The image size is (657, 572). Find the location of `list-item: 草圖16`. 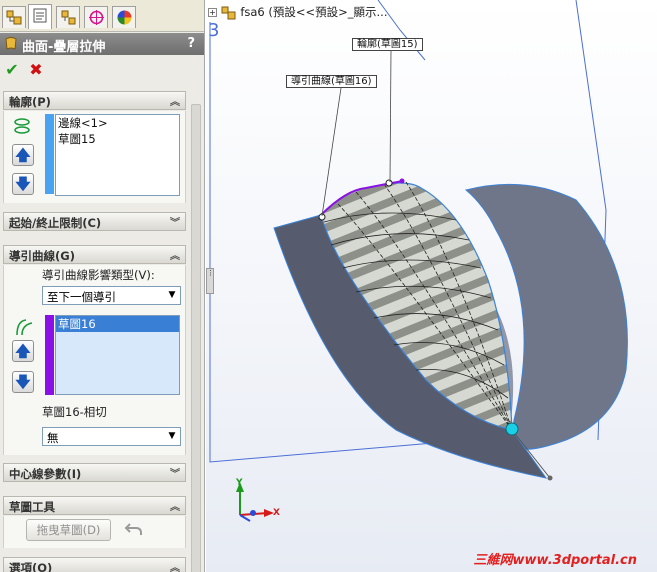

list-item: 草圖16 is located at coordinates (117, 324).